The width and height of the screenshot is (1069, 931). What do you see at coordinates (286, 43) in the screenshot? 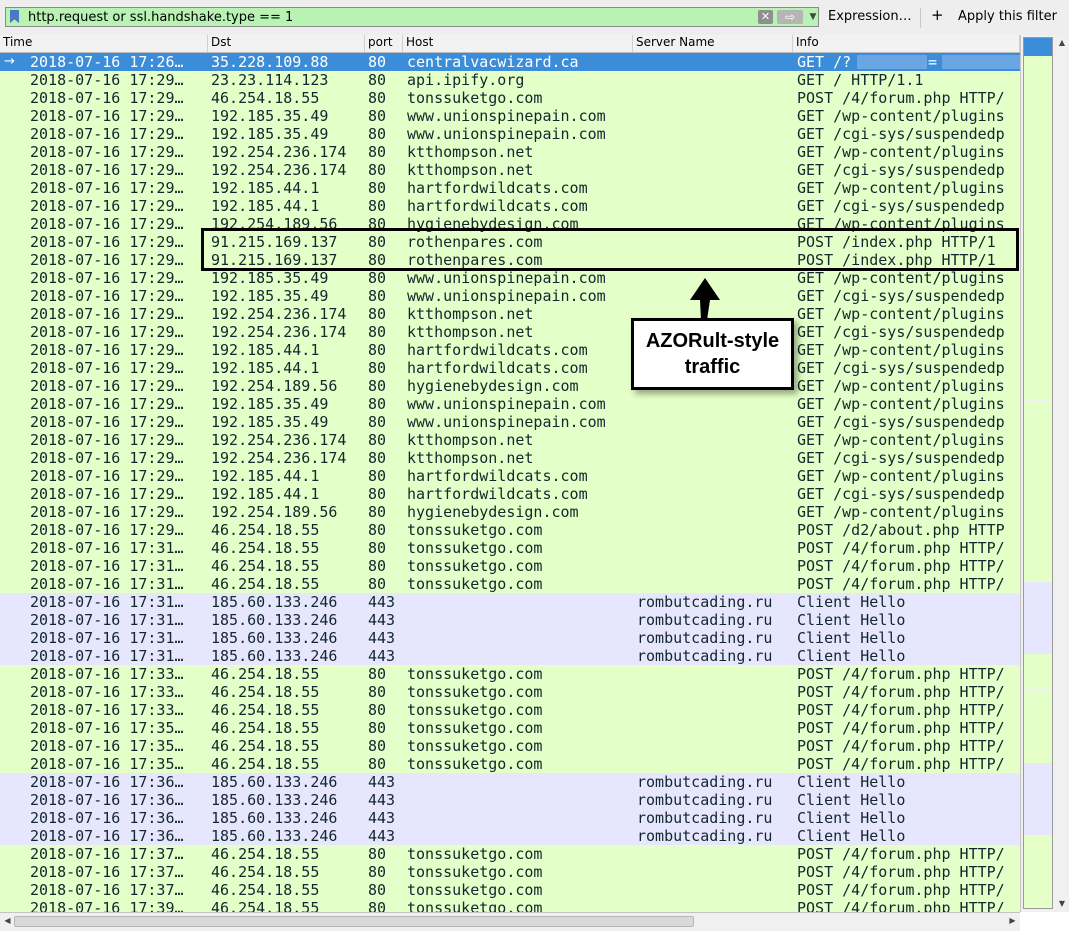
I see `column-header-dst: Dst` at bounding box center [286, 43].